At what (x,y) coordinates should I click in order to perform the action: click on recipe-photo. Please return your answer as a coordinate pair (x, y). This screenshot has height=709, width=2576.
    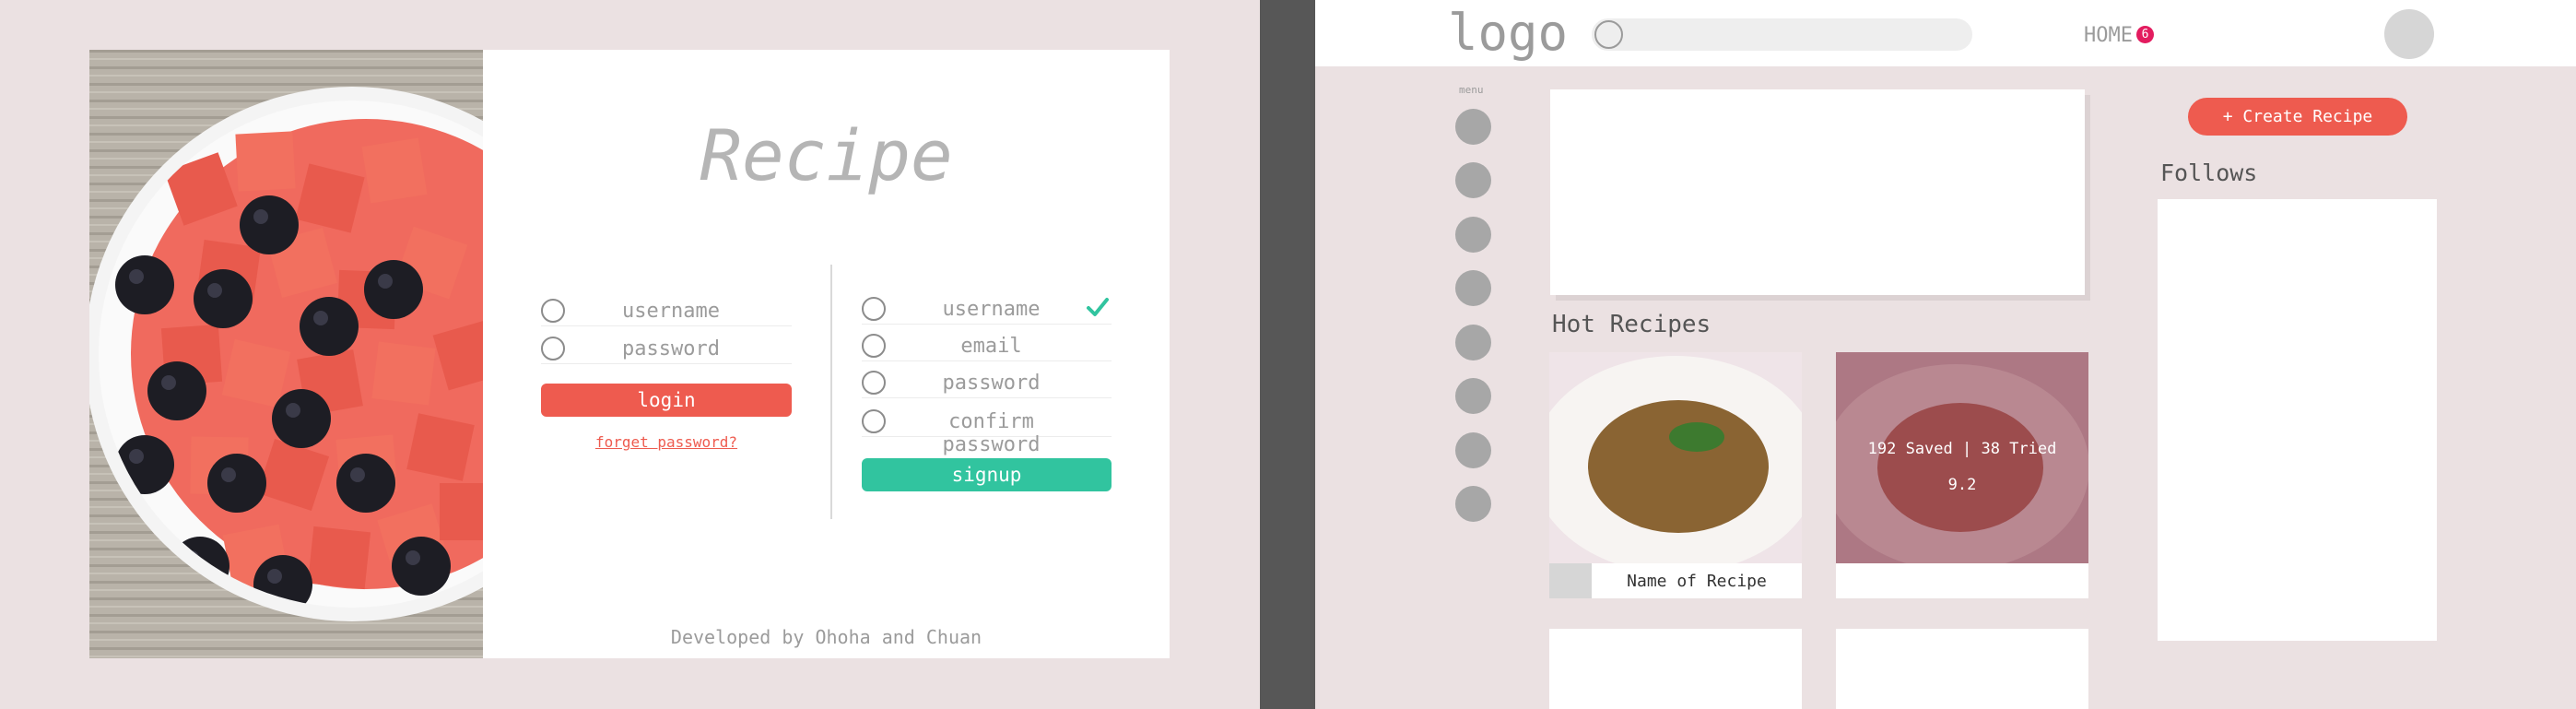
    Looking at the image, I should click on (1675, 457).